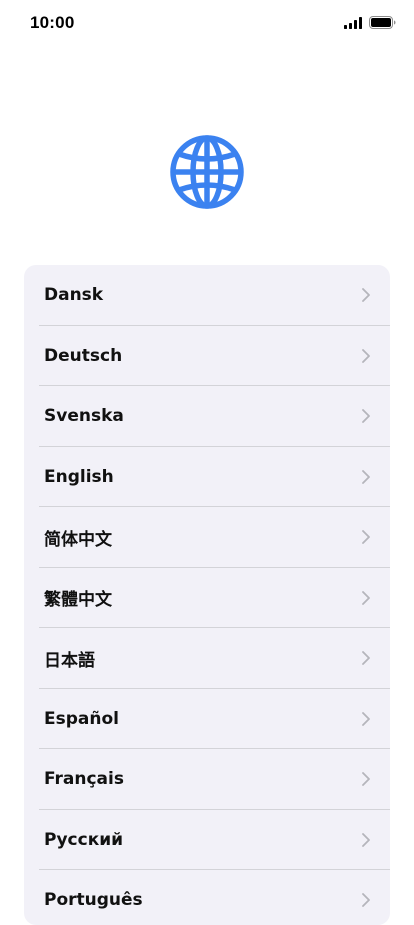 This screenshot has height=925, width=414. Describe the element at coordinates (84, 839) in the screenshot. I see `language-label: Русский` at that location.